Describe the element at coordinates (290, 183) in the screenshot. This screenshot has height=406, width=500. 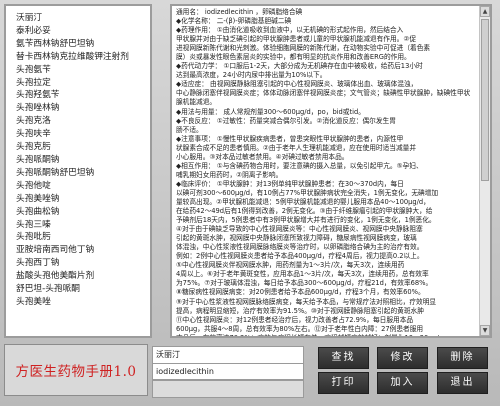
I see `detail-line: ◆临床评价： ①甲状腺肿：对13例单纯甲状腺肿患者：在30～370d内，每日` at that location.